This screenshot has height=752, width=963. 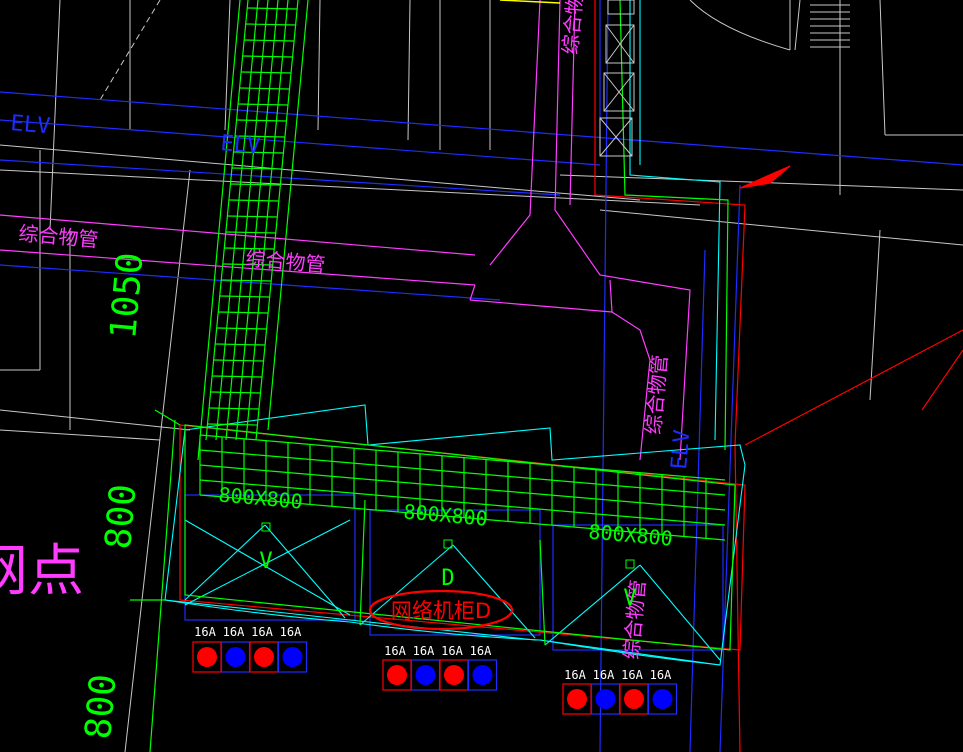 What do you see at coordinates (441, 611) in the screenshot?
I see `cabinet-d-label: 网络机柜D` at bounding box center [441, 611].